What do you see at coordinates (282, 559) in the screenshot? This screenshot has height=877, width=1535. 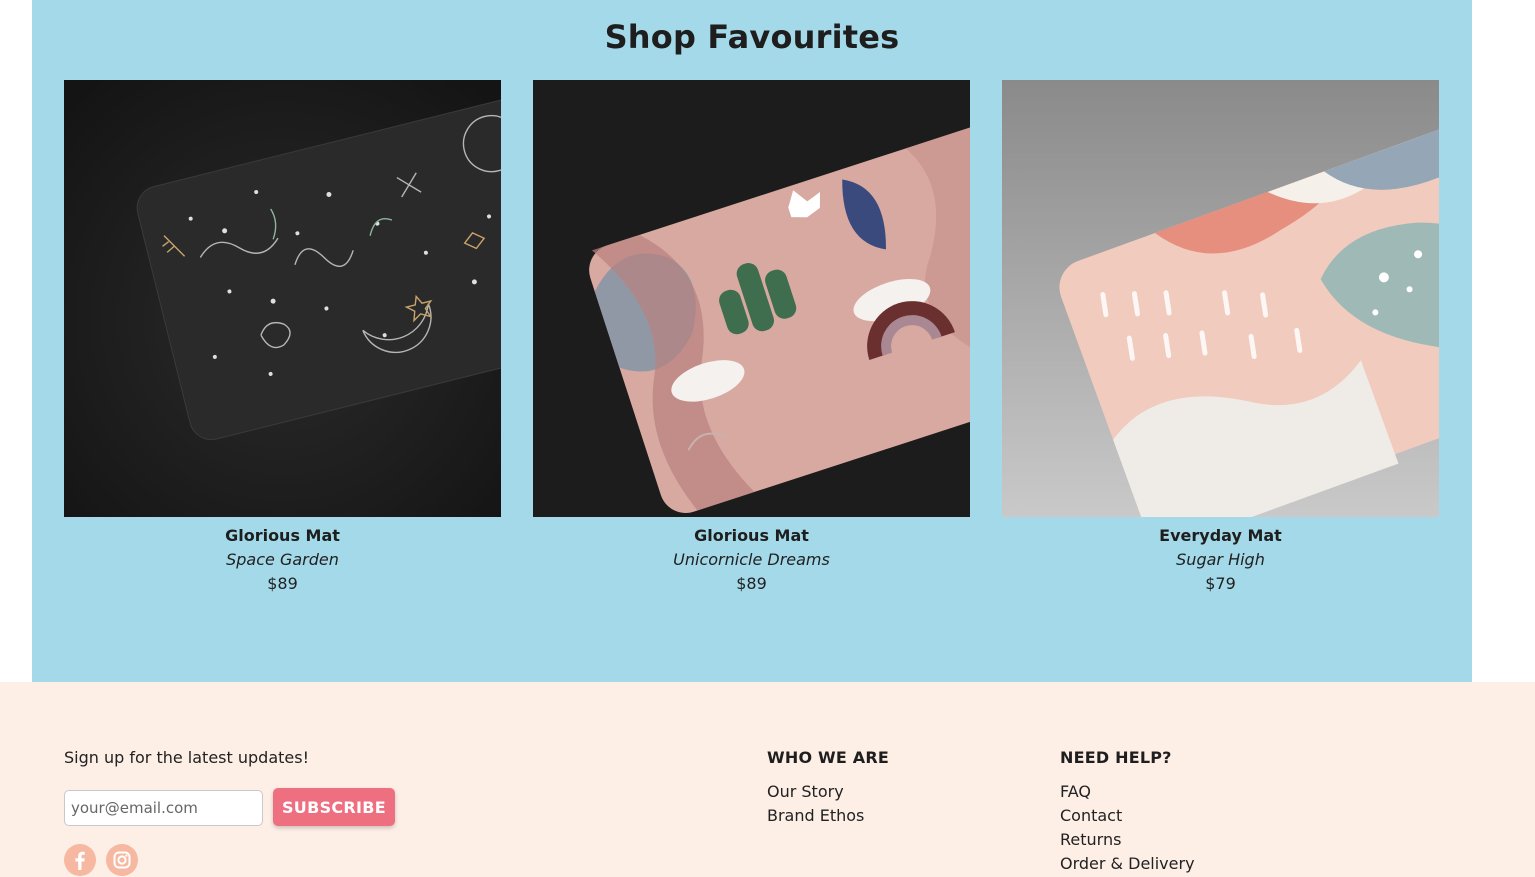 I see `product-variant: Space Garden` at bounding box center [282, 559].